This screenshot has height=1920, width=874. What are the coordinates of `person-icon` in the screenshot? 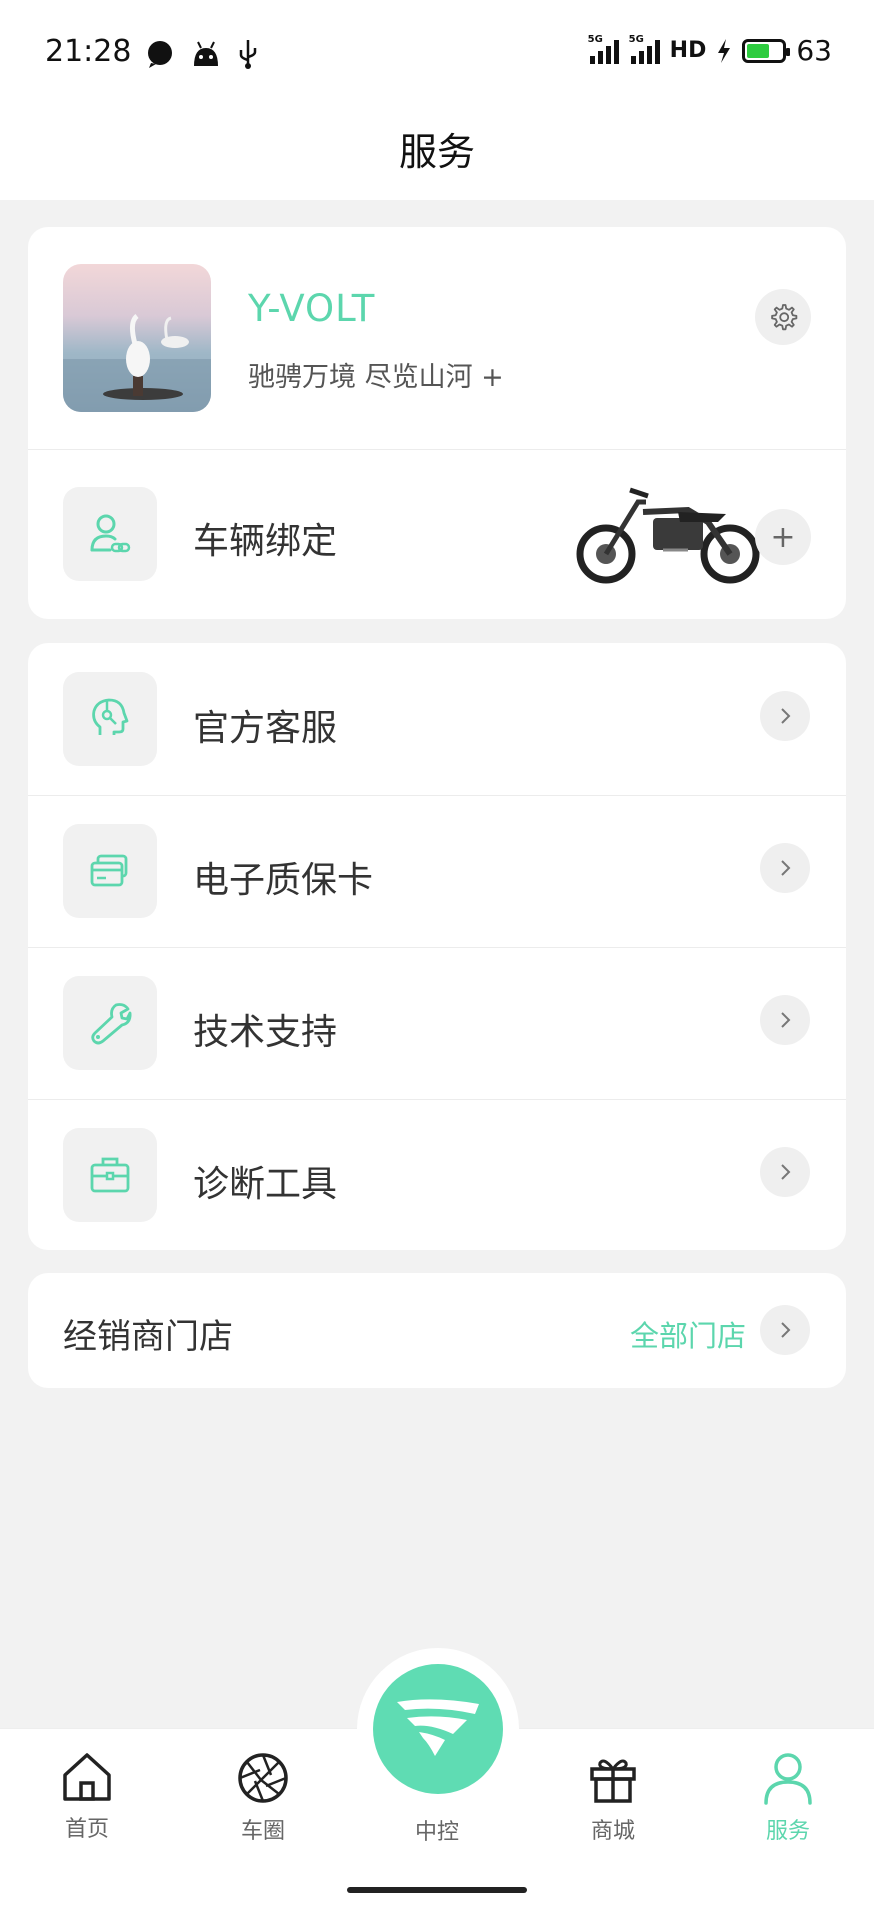 It's located at (788, 1779).